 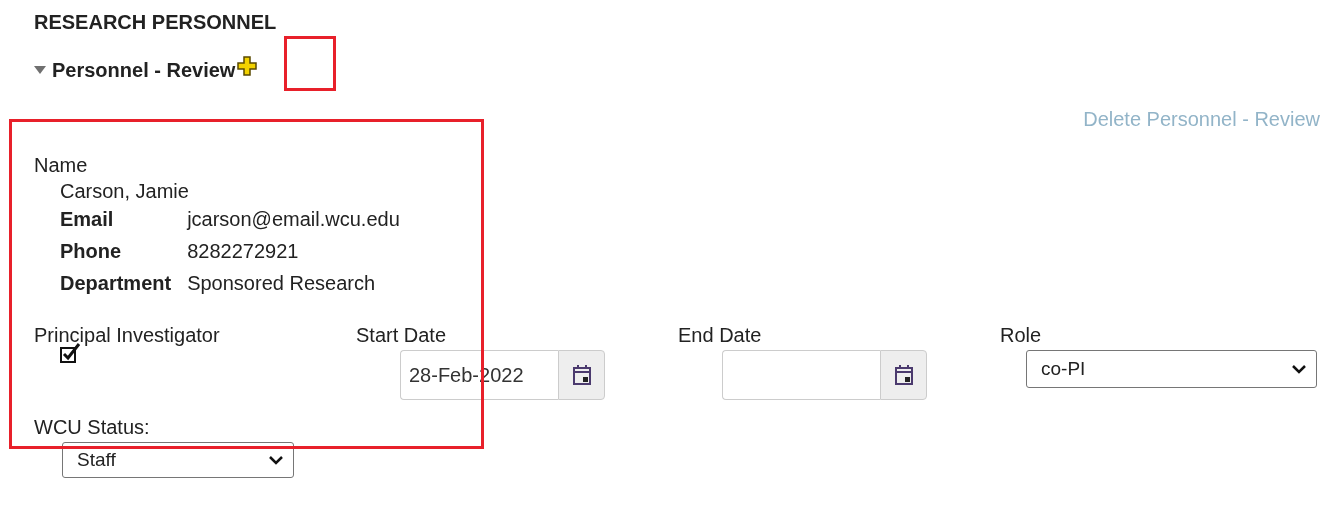 What do you see at coordinates (91, 251) in the screenshot?
I see `detail-label: Phone` at bounding box center [91, 251].